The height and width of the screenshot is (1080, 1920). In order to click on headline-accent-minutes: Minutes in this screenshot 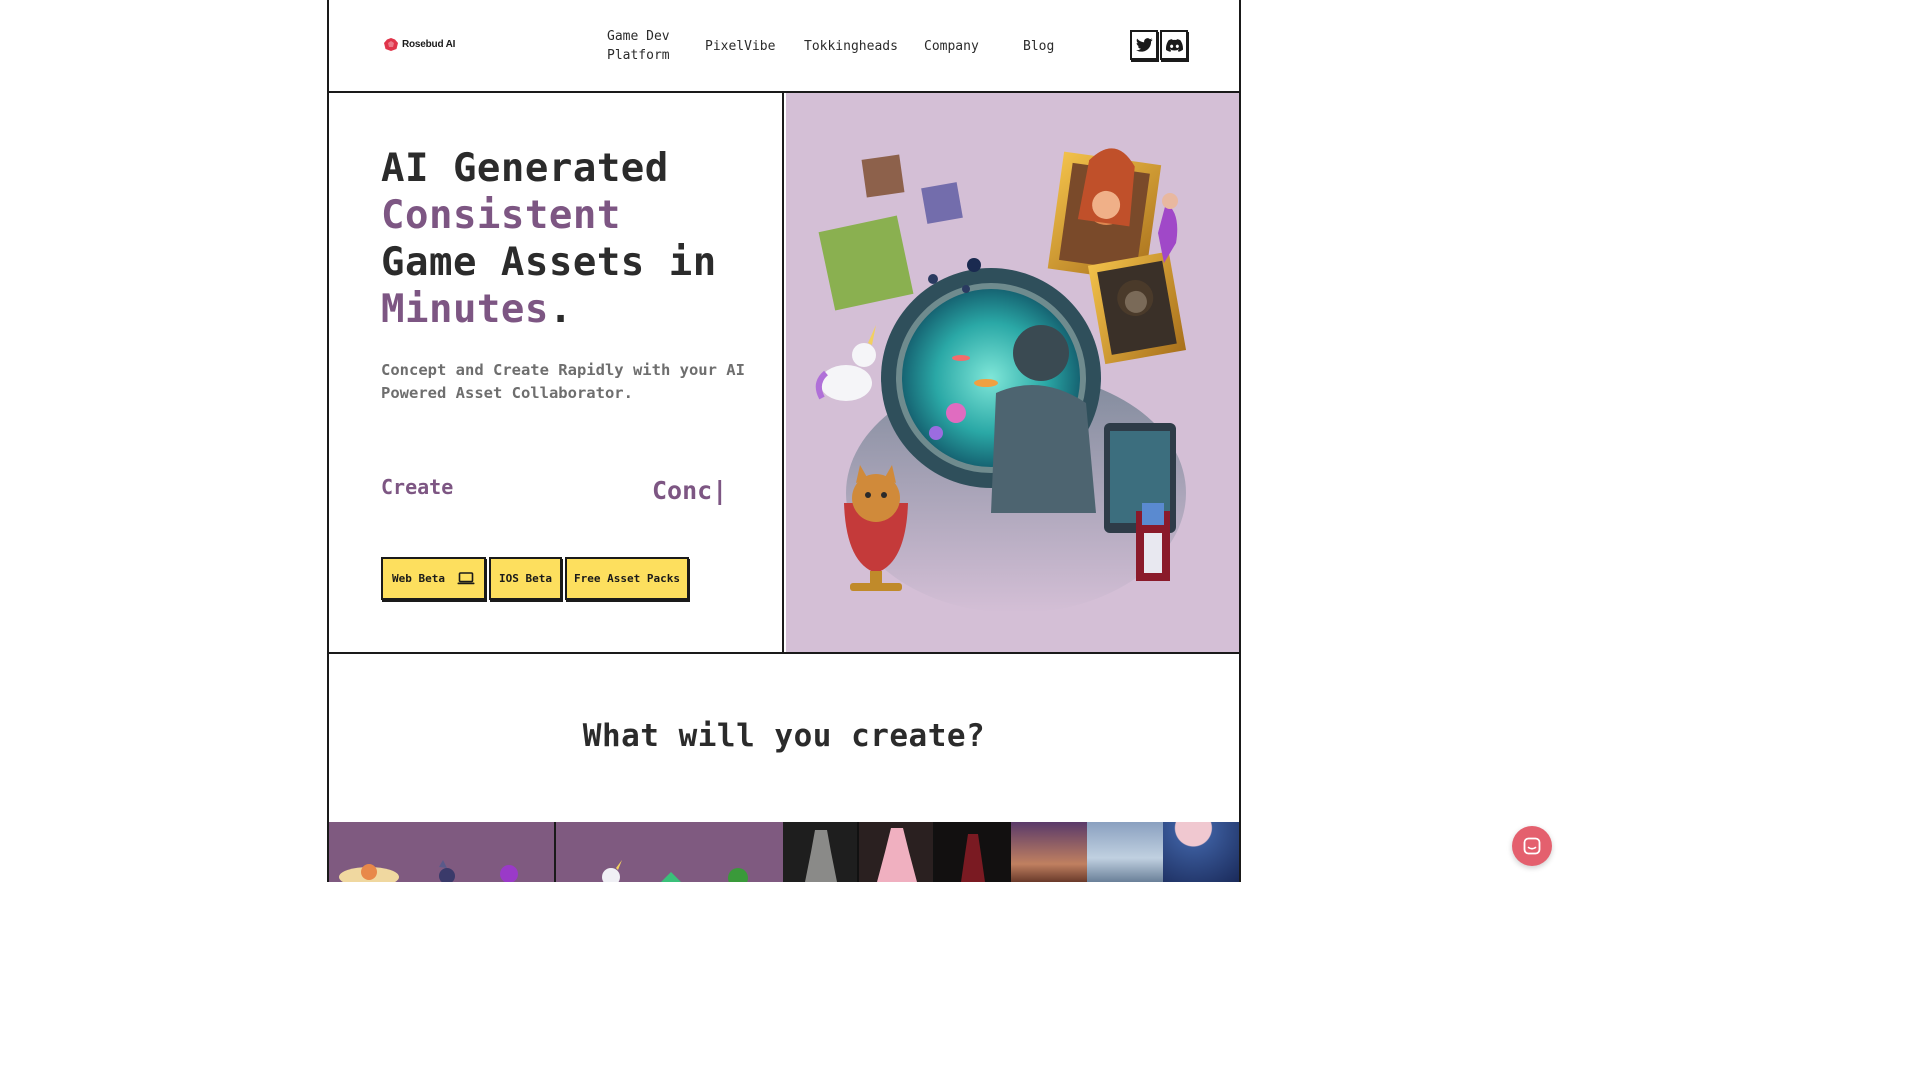, I will do `click(465, 309)`.